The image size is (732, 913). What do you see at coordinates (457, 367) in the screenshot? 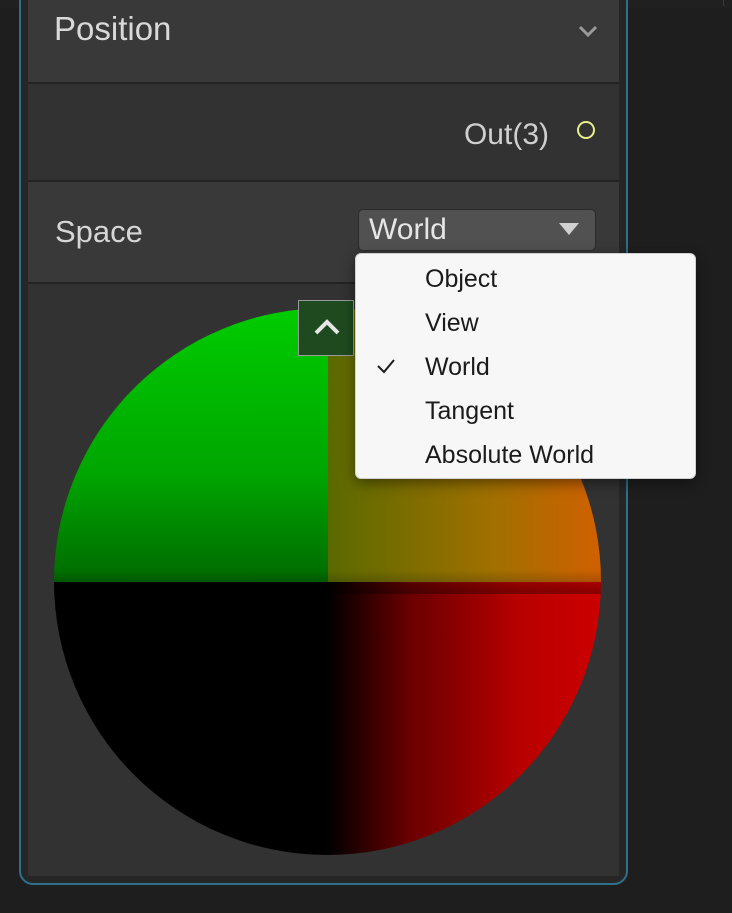
I see `menu-option-label: World` at bounding box center [457, 367].